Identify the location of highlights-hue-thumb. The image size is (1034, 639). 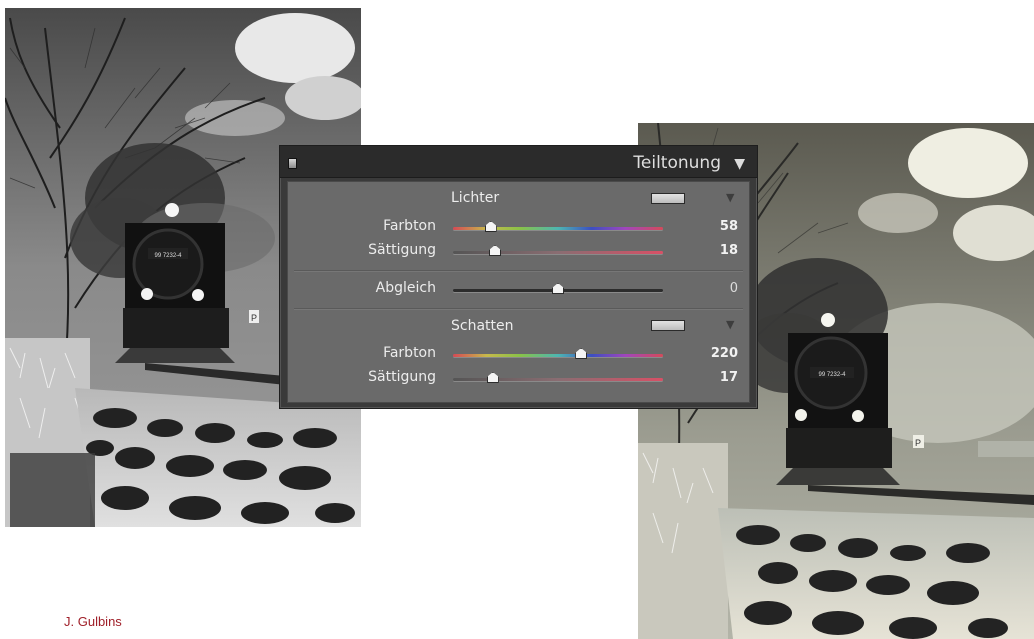
(490, 226).